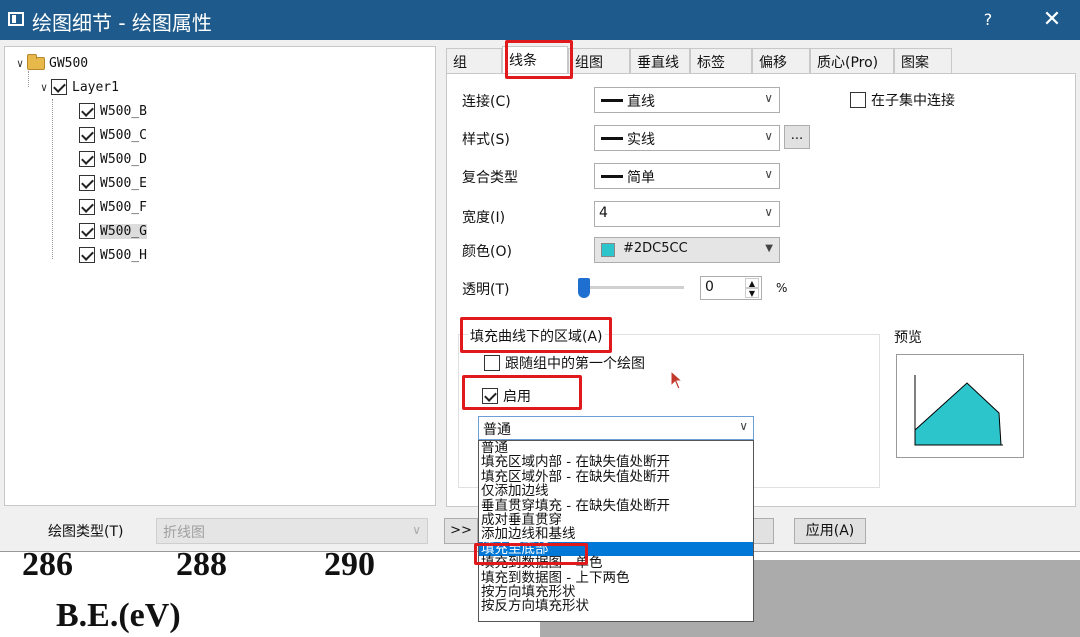 The width and height of the screenshot is (1080, 637). What do you see at coordinates (59, 87) in the screenshot?
I see `layer-checkbox` at bounding box center [59, 87].